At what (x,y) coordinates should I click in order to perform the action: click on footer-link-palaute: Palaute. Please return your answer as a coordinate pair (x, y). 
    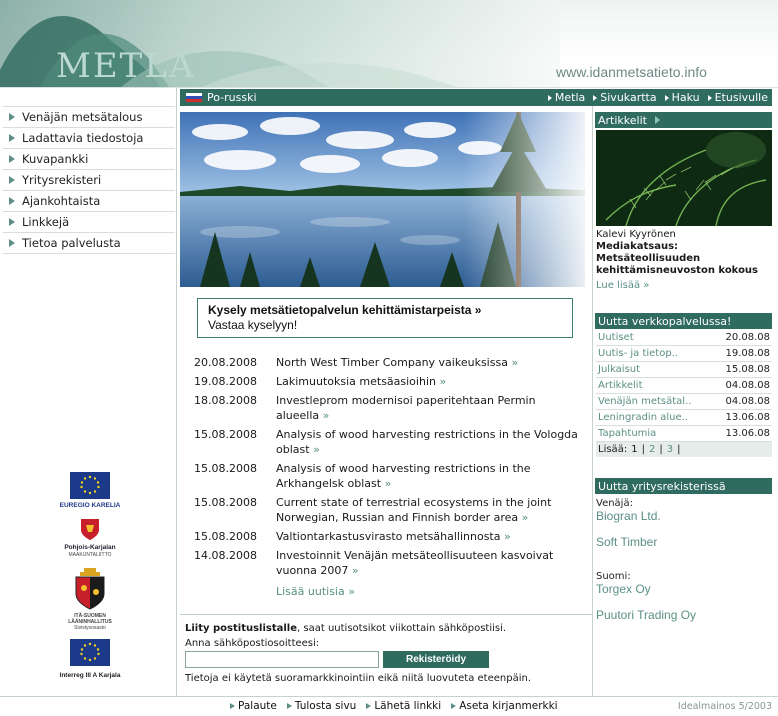
    Looking at the image, I should click on (253, 706).